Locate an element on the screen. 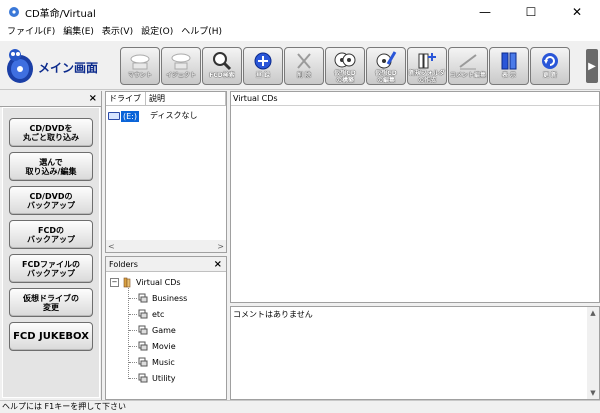 This screenshot has height=413, width=600. edit-virtual-cd-button: 仮想CD の編集 is located at coordinates (386, 66).